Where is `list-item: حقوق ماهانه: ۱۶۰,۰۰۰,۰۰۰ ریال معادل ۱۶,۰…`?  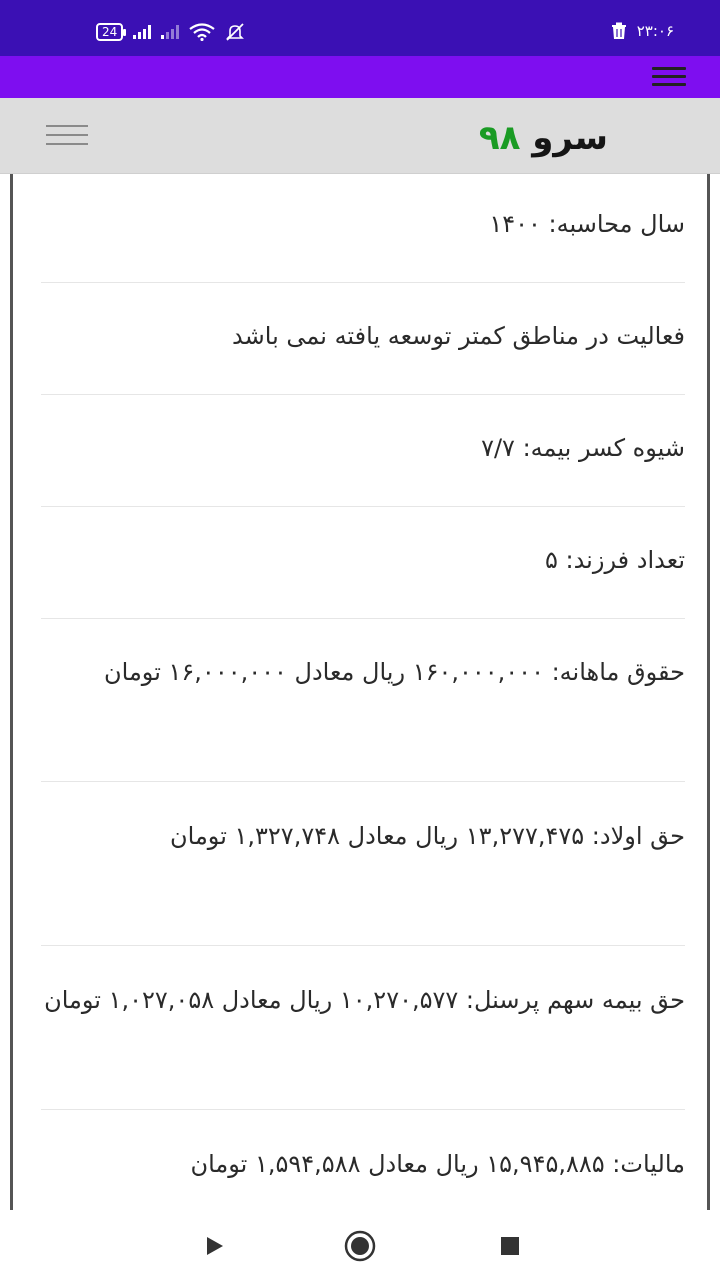 list-item: حقوق ماهانه: ۱۶۰,۰۰۰,۰۰۰ ریال معادل ۱۶,۰… is located at coordinates (394, 672).